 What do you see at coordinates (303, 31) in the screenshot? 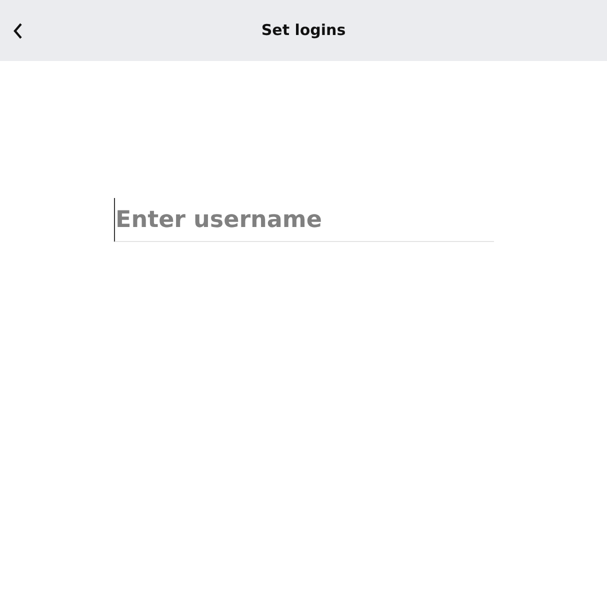
I see `screen-title: Set logins` at bounding box center [303, 31].